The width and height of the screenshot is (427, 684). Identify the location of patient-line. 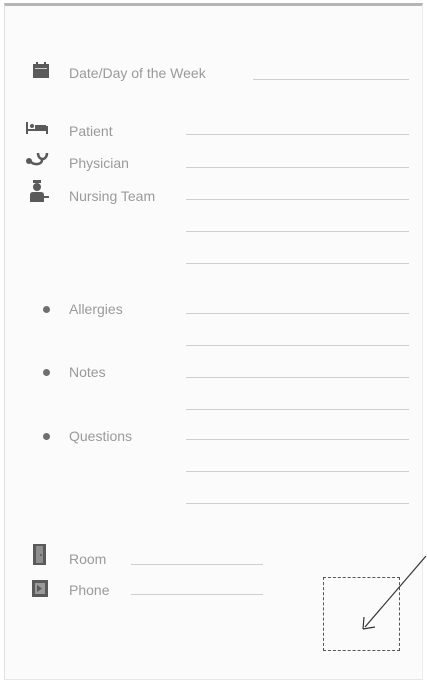
(297, 134).